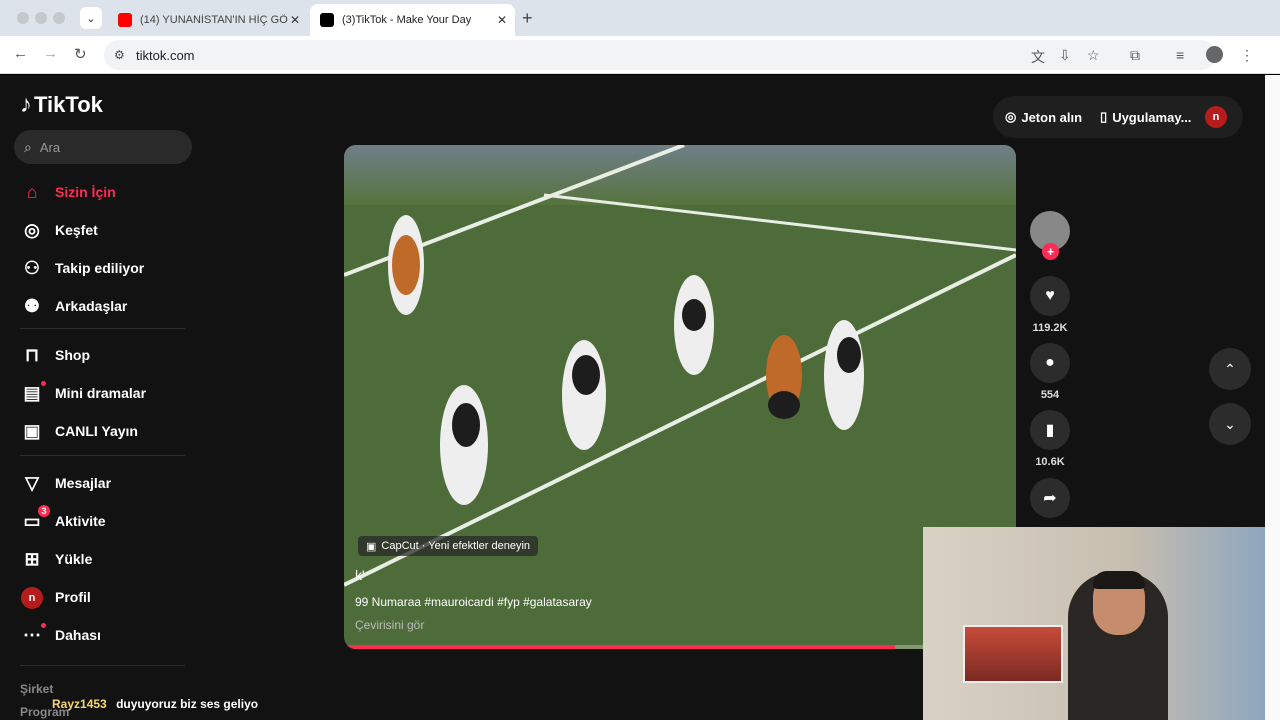 The width and height of the screenshot is (1280, 720). Describe the element at coordinates (1050, 363) in the screenshot. I see `comment-icon: ●` at that location.